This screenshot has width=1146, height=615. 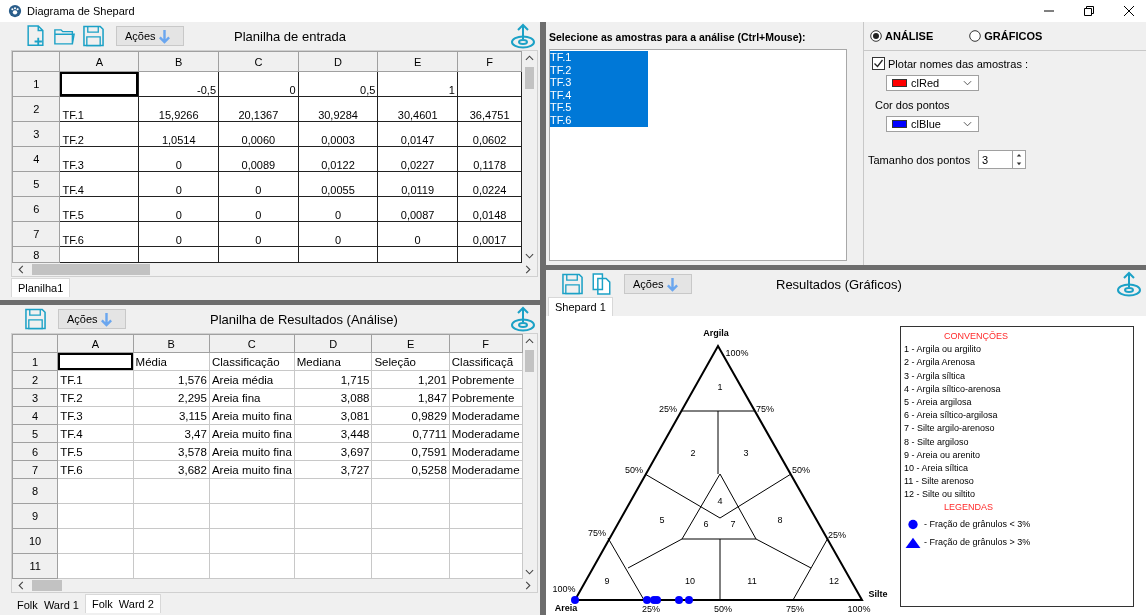 I want to click on table-cell: 0,0227, so click(x=417, y=159).